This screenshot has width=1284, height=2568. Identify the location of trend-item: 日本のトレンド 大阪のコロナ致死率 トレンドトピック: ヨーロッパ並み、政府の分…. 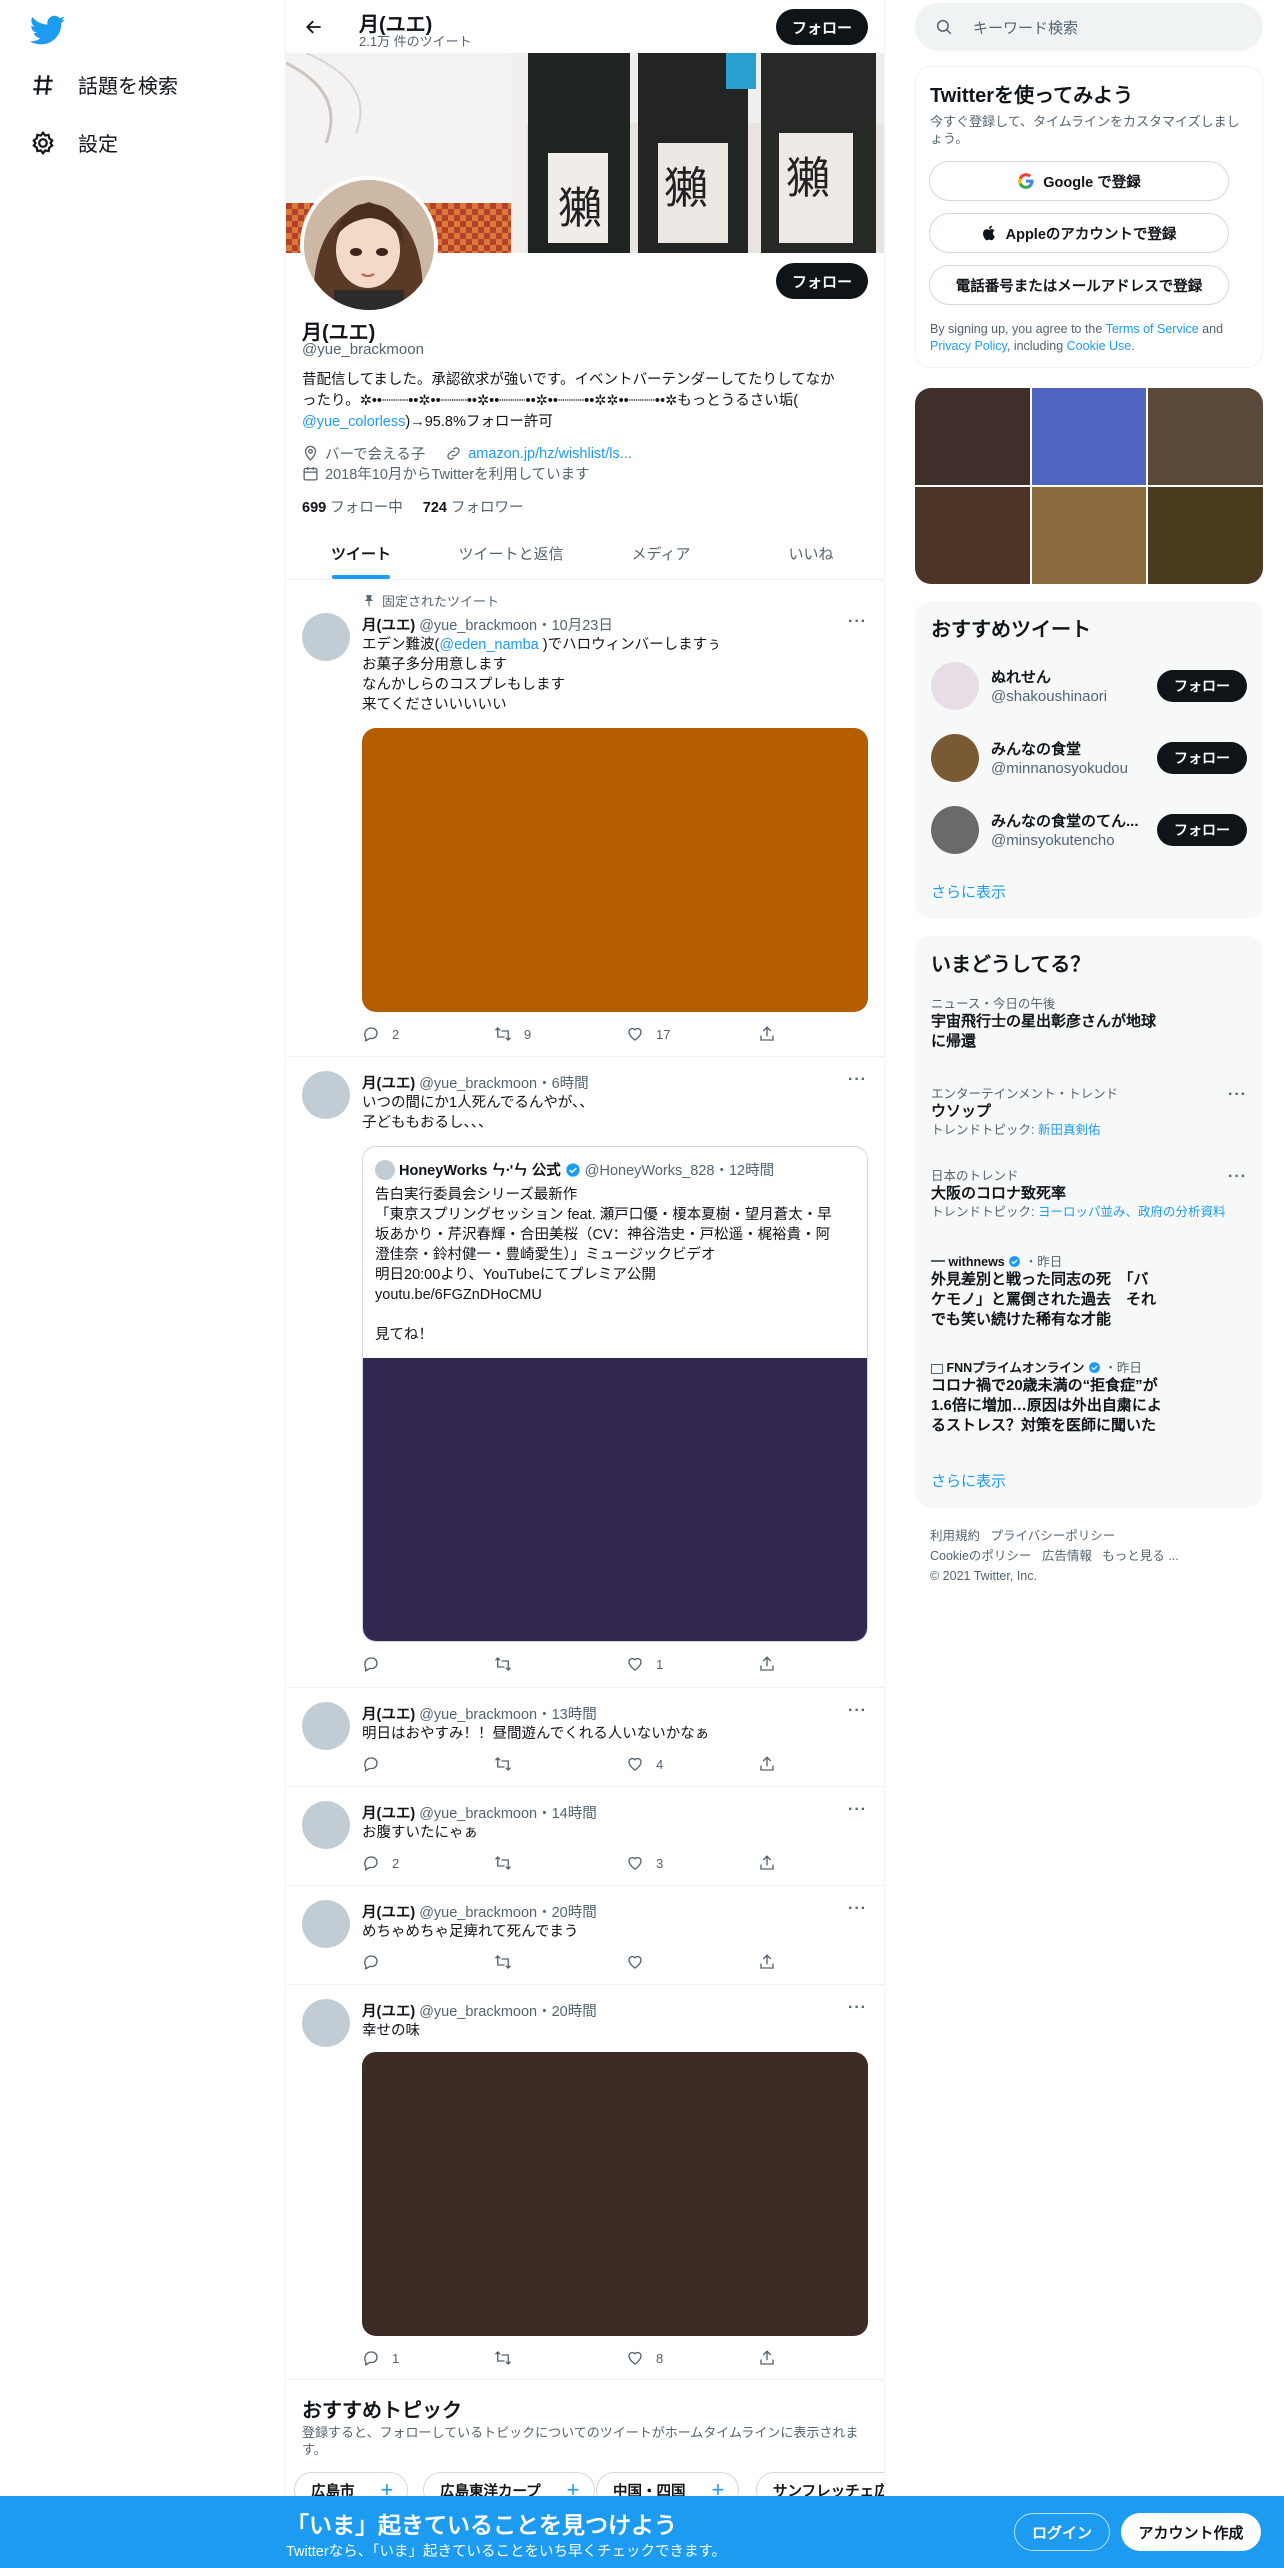
(1089, 1194).